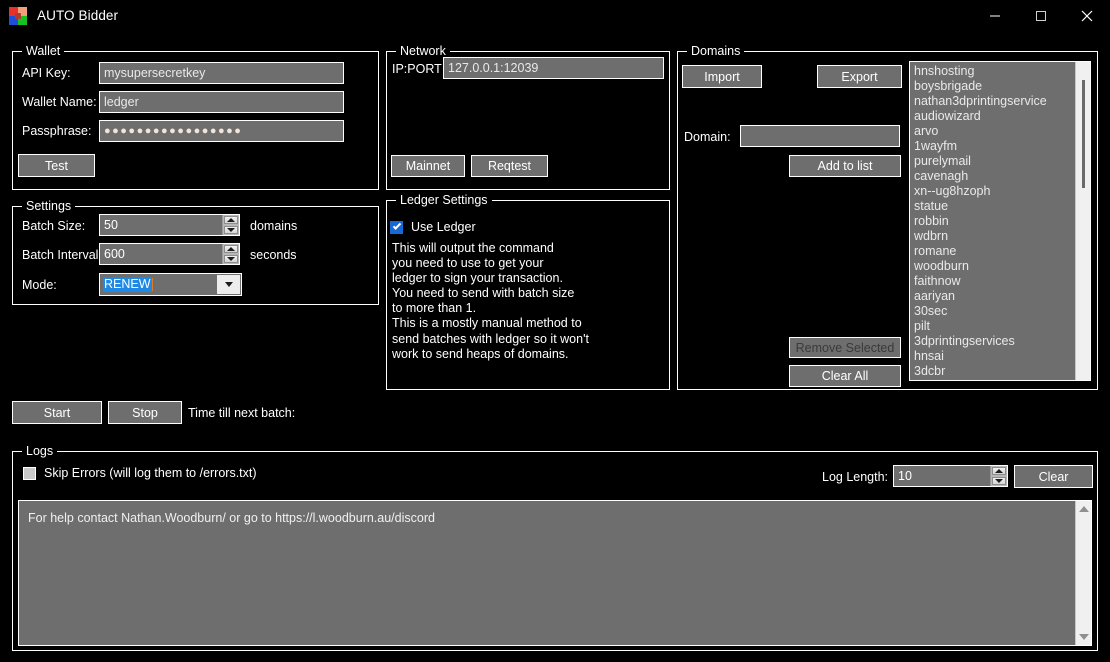 The image size is (1110, 662). What do you see at coordinates (993, 341) in the screenshot?
I see `domain-list-item: 3dprintingservices` at bounding box center [993, 341].